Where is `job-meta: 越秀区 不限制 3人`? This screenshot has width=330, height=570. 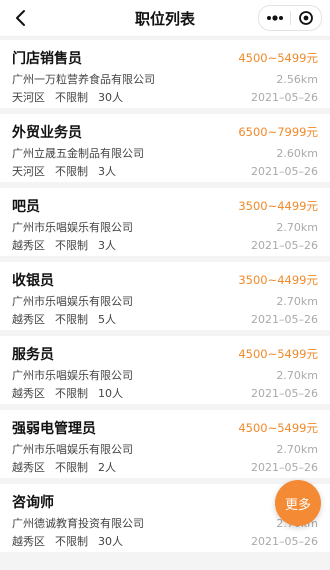 job-meta: 越秀区 不限制 3人 is located at coordinates (69, 245).